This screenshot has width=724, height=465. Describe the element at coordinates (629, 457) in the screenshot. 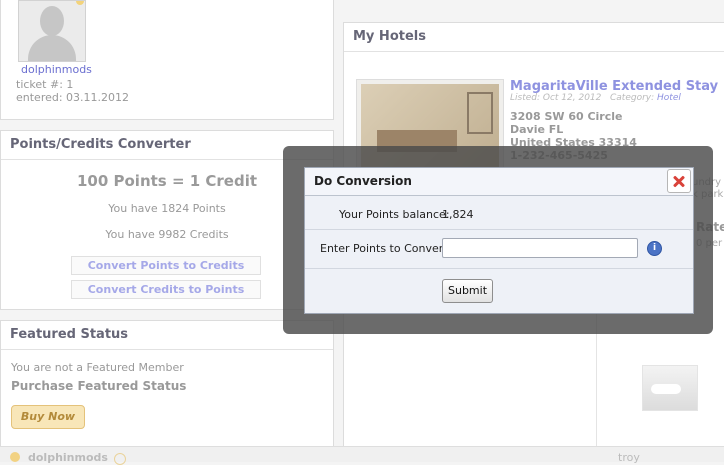

I see `footer-right-text: troy` at that location.